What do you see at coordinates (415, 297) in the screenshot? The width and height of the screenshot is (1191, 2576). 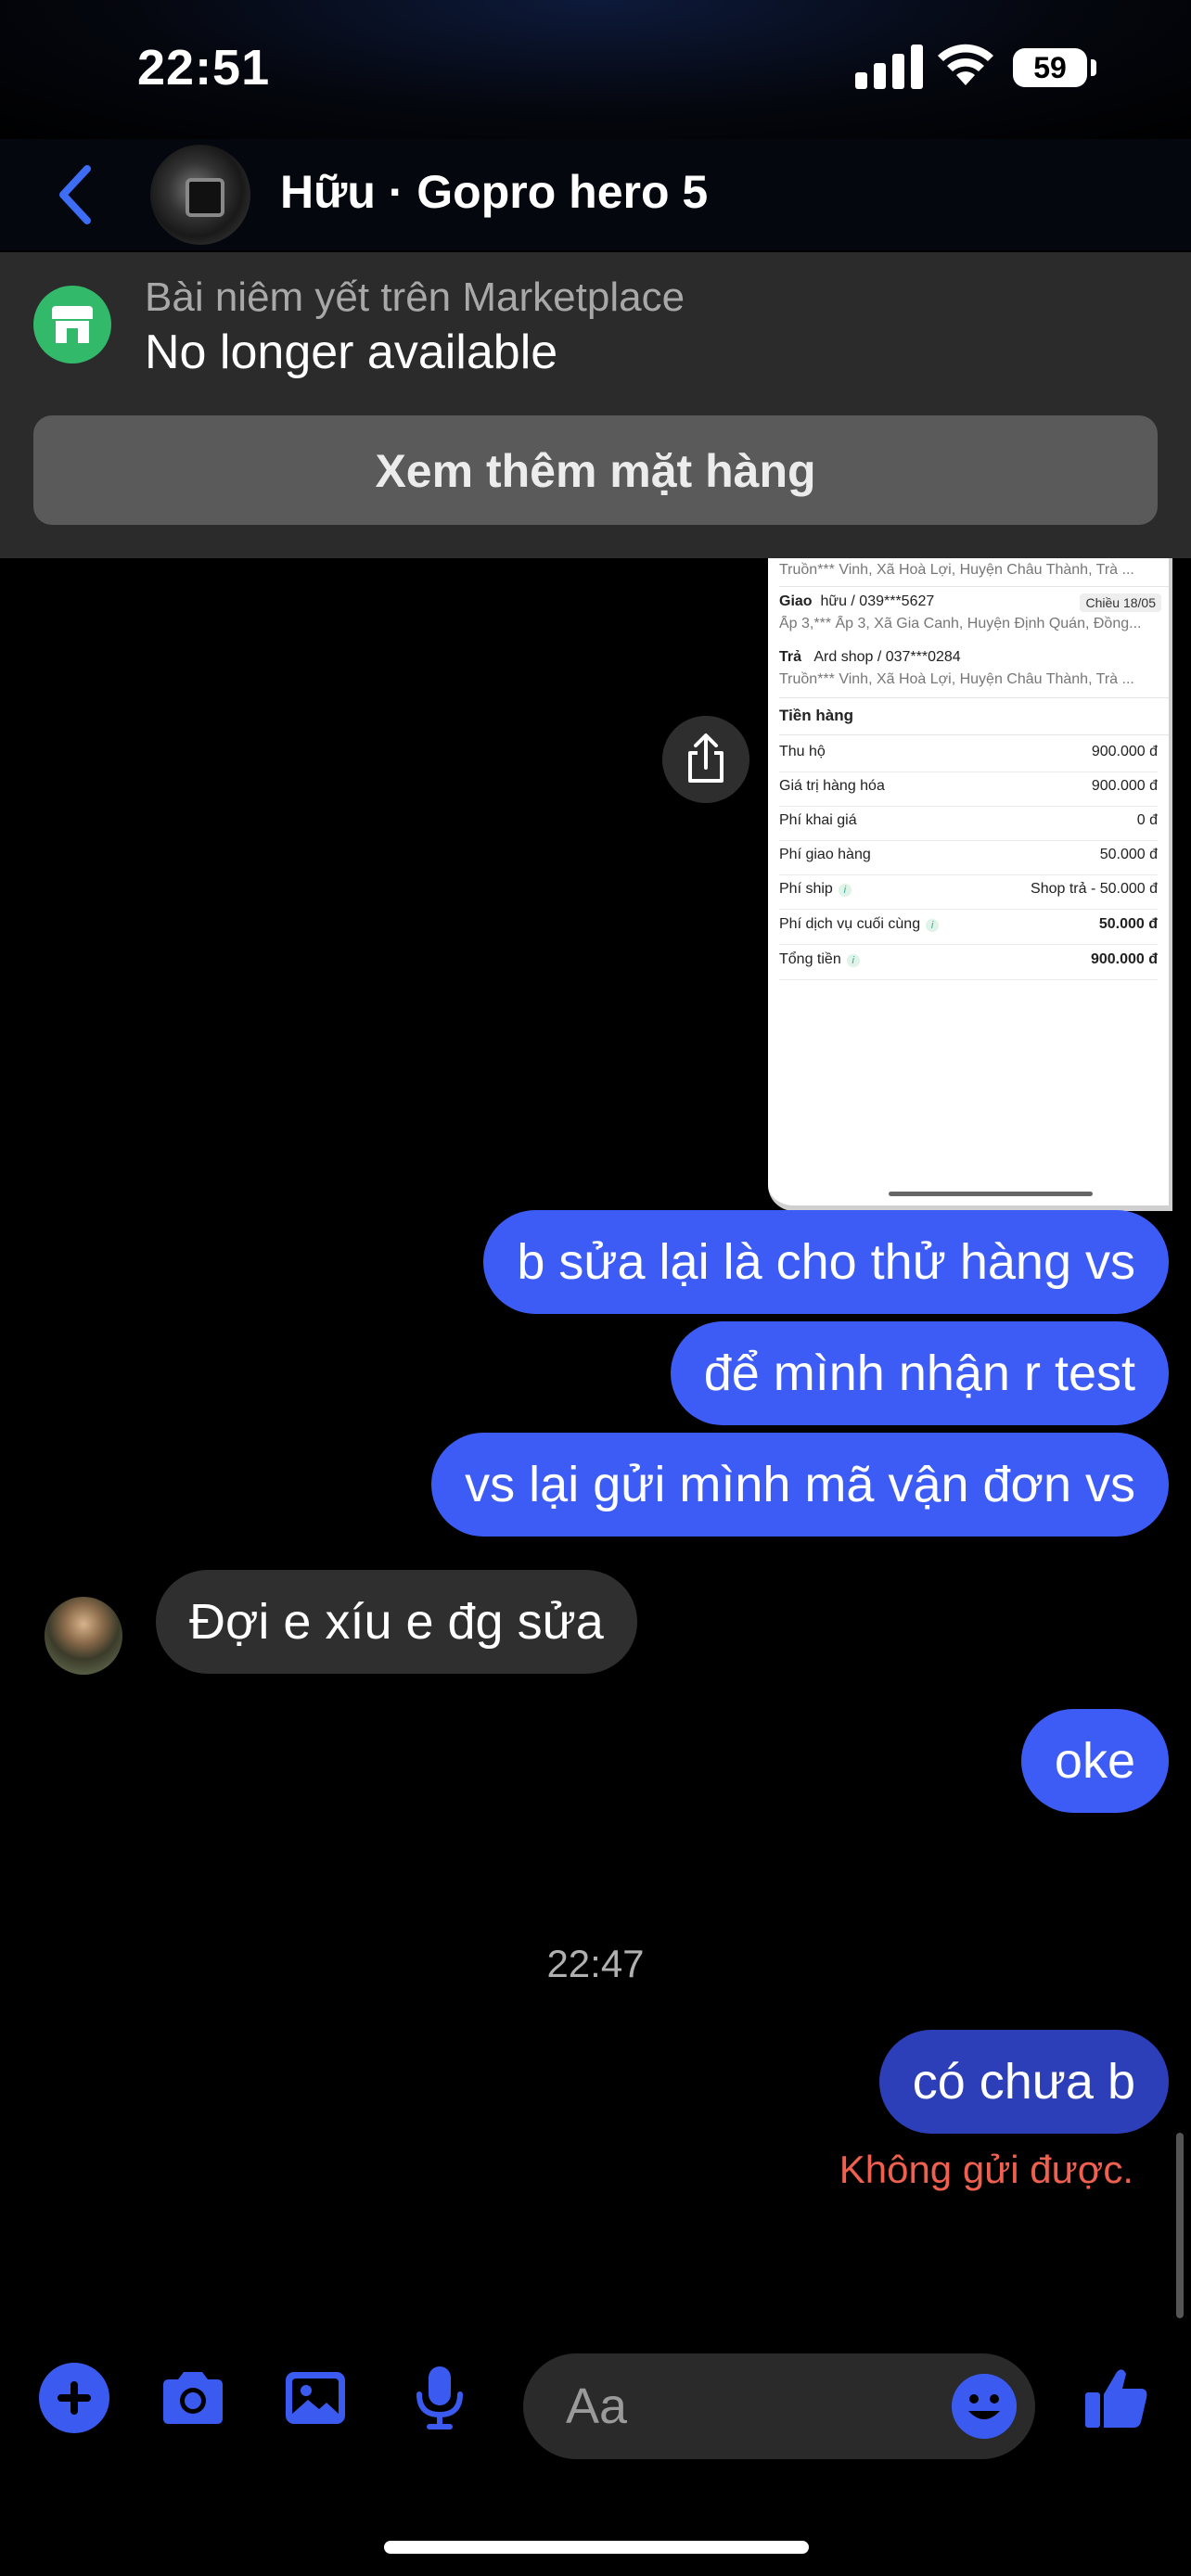 I see `marketplace-label: Bài niêm yết trên Marketplace` at bounding box center [415, 297].